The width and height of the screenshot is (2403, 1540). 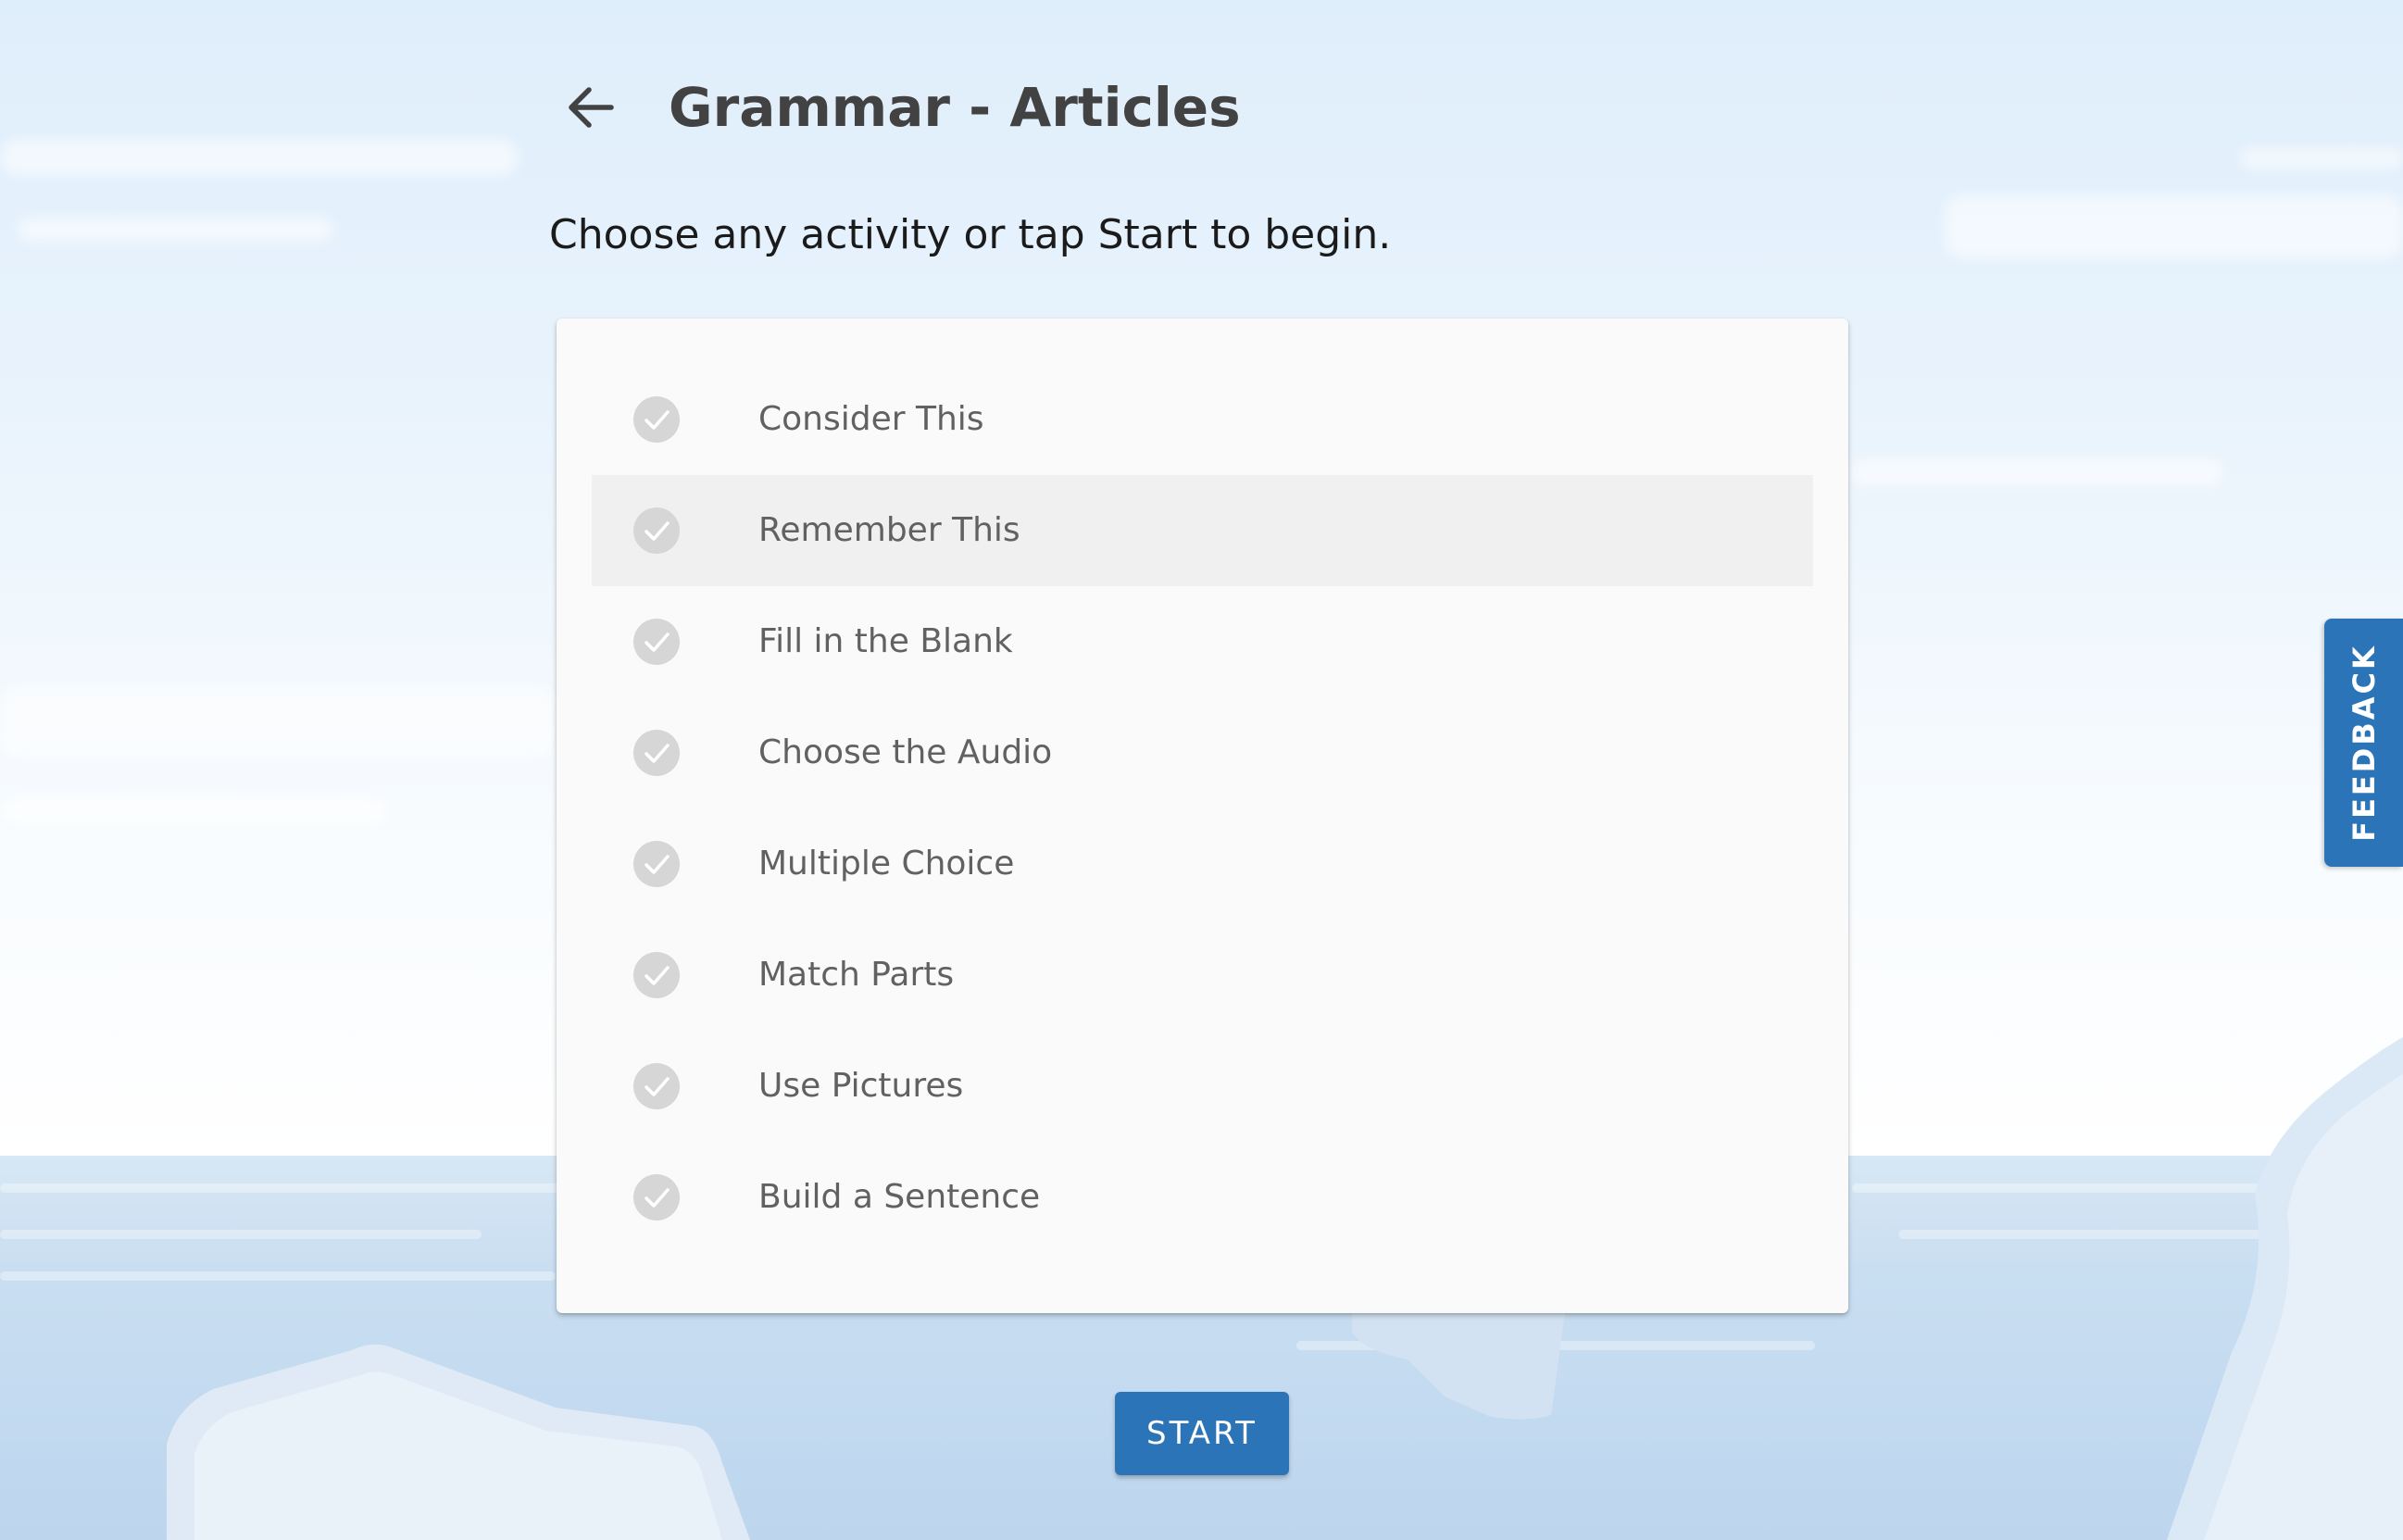 I want to click on activity-label: Multiple Choice, so click(x=886, y=864).